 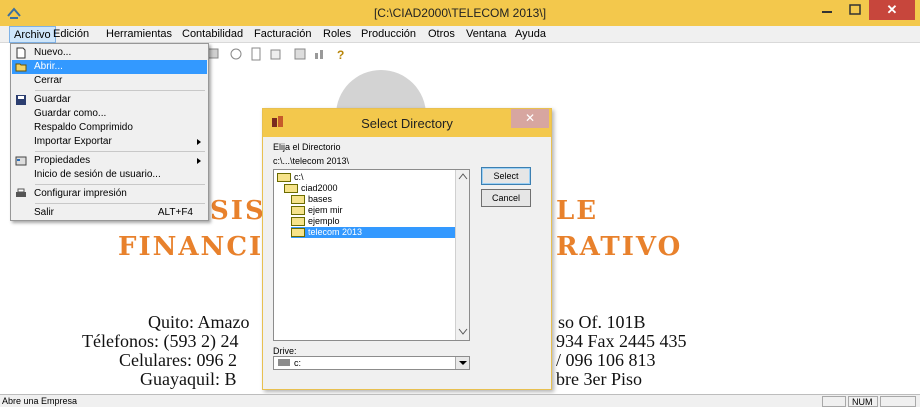 I want to click on menu-edicion: Edición, so click(x=71, y=34).